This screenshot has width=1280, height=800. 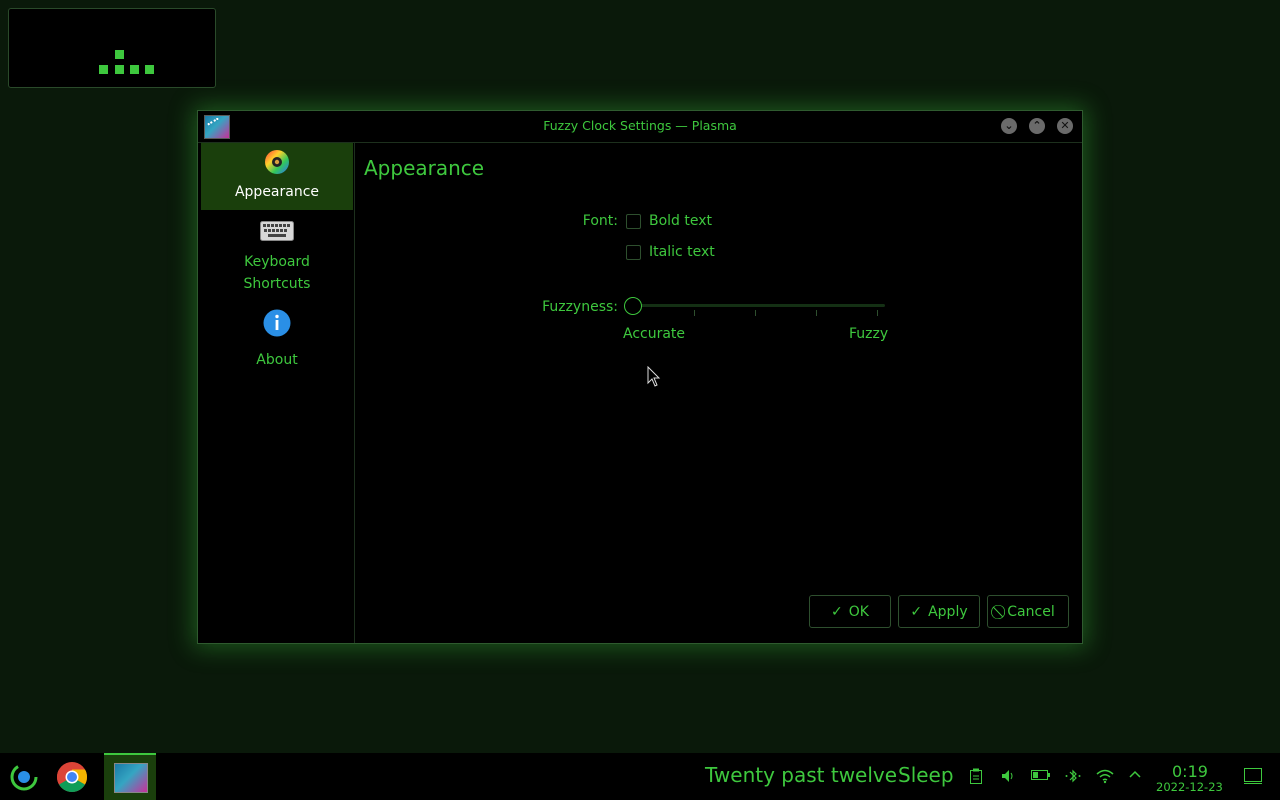 I want to click on minimize-button: ⌄, so click(x=1009, y=126).